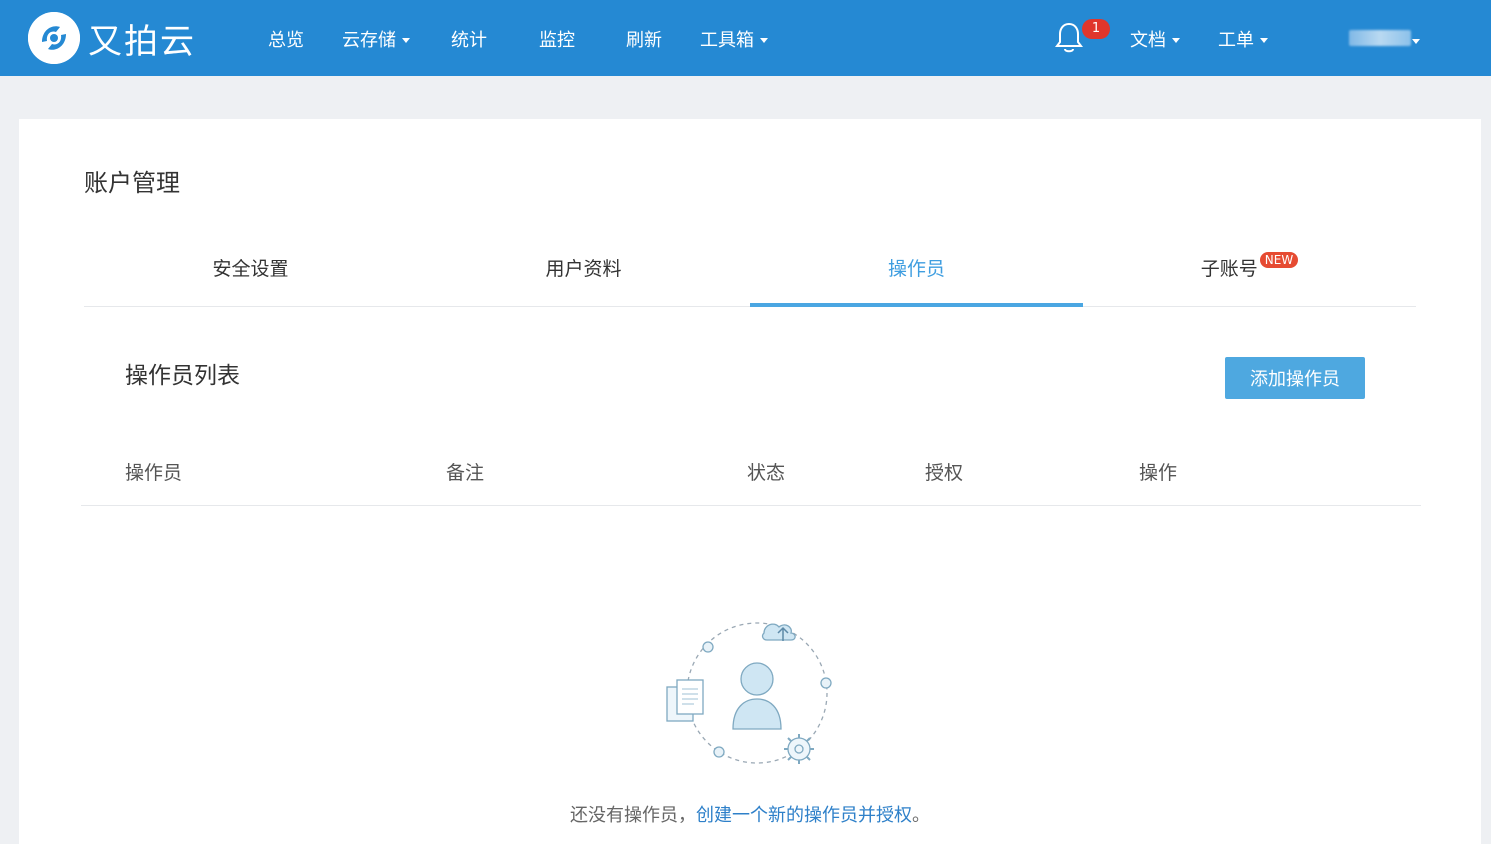 The height and width of the screenshot is (844, 1491). What do you see at coordinates (727, 40) in the screenshot?
I see `nav-toolbox-label: 工具箱` at bounding box center [727, 40].